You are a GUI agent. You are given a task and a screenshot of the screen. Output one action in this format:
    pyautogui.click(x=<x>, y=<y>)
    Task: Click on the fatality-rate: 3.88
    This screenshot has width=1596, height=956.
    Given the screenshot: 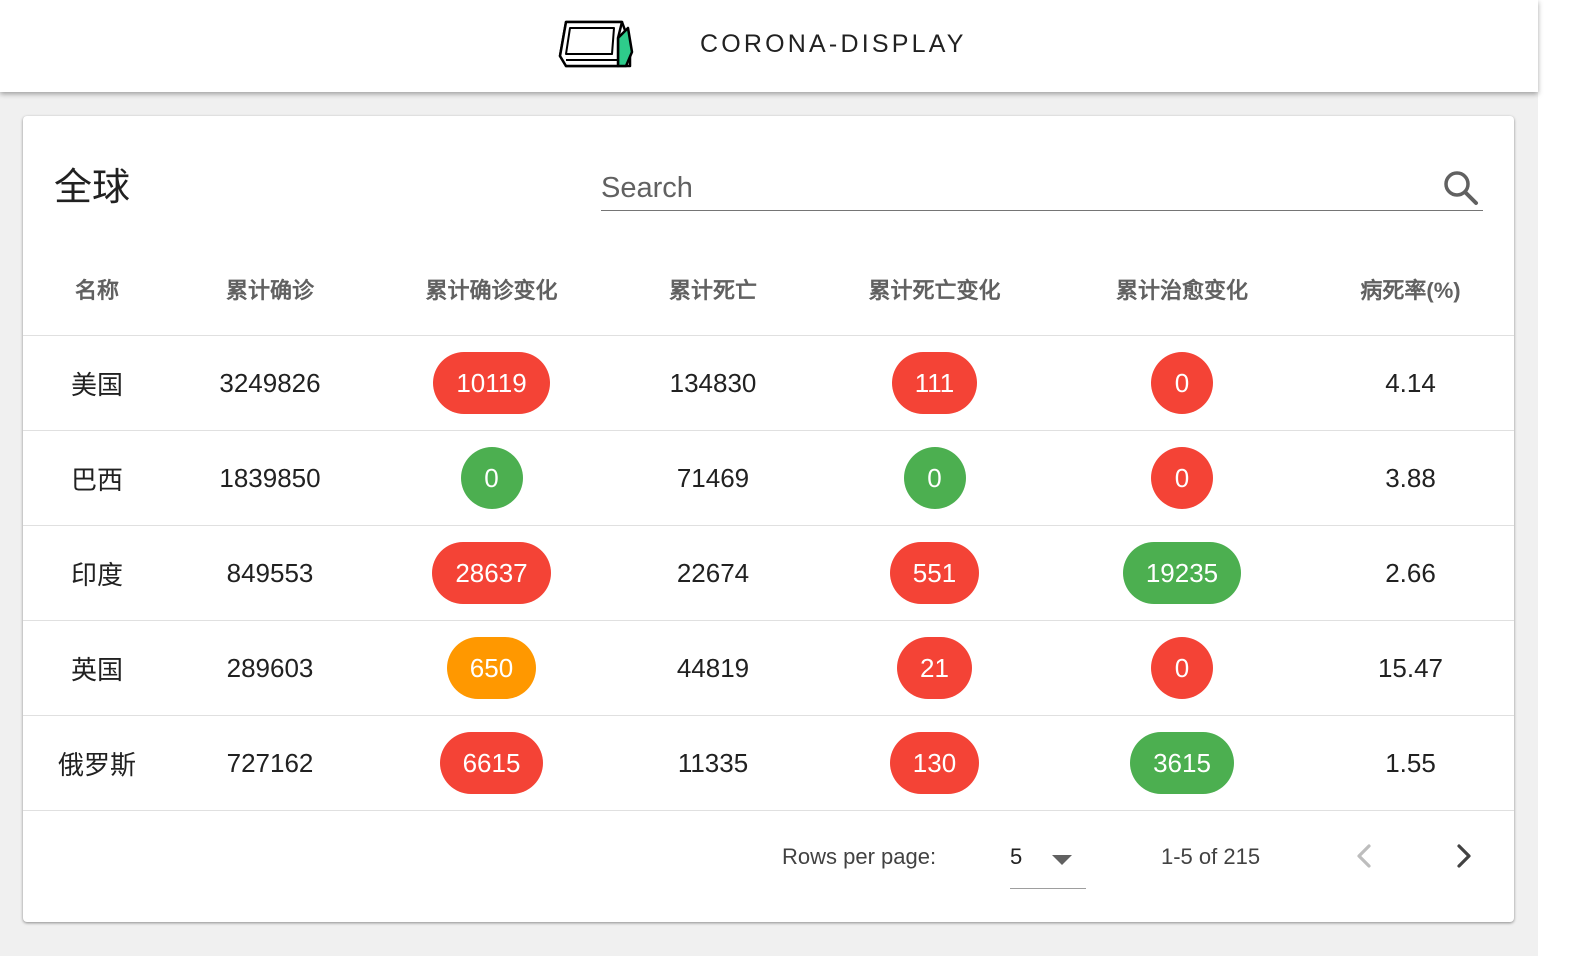 What is the action you would take?
    pyautogui.click(x=1410, y=478)
    